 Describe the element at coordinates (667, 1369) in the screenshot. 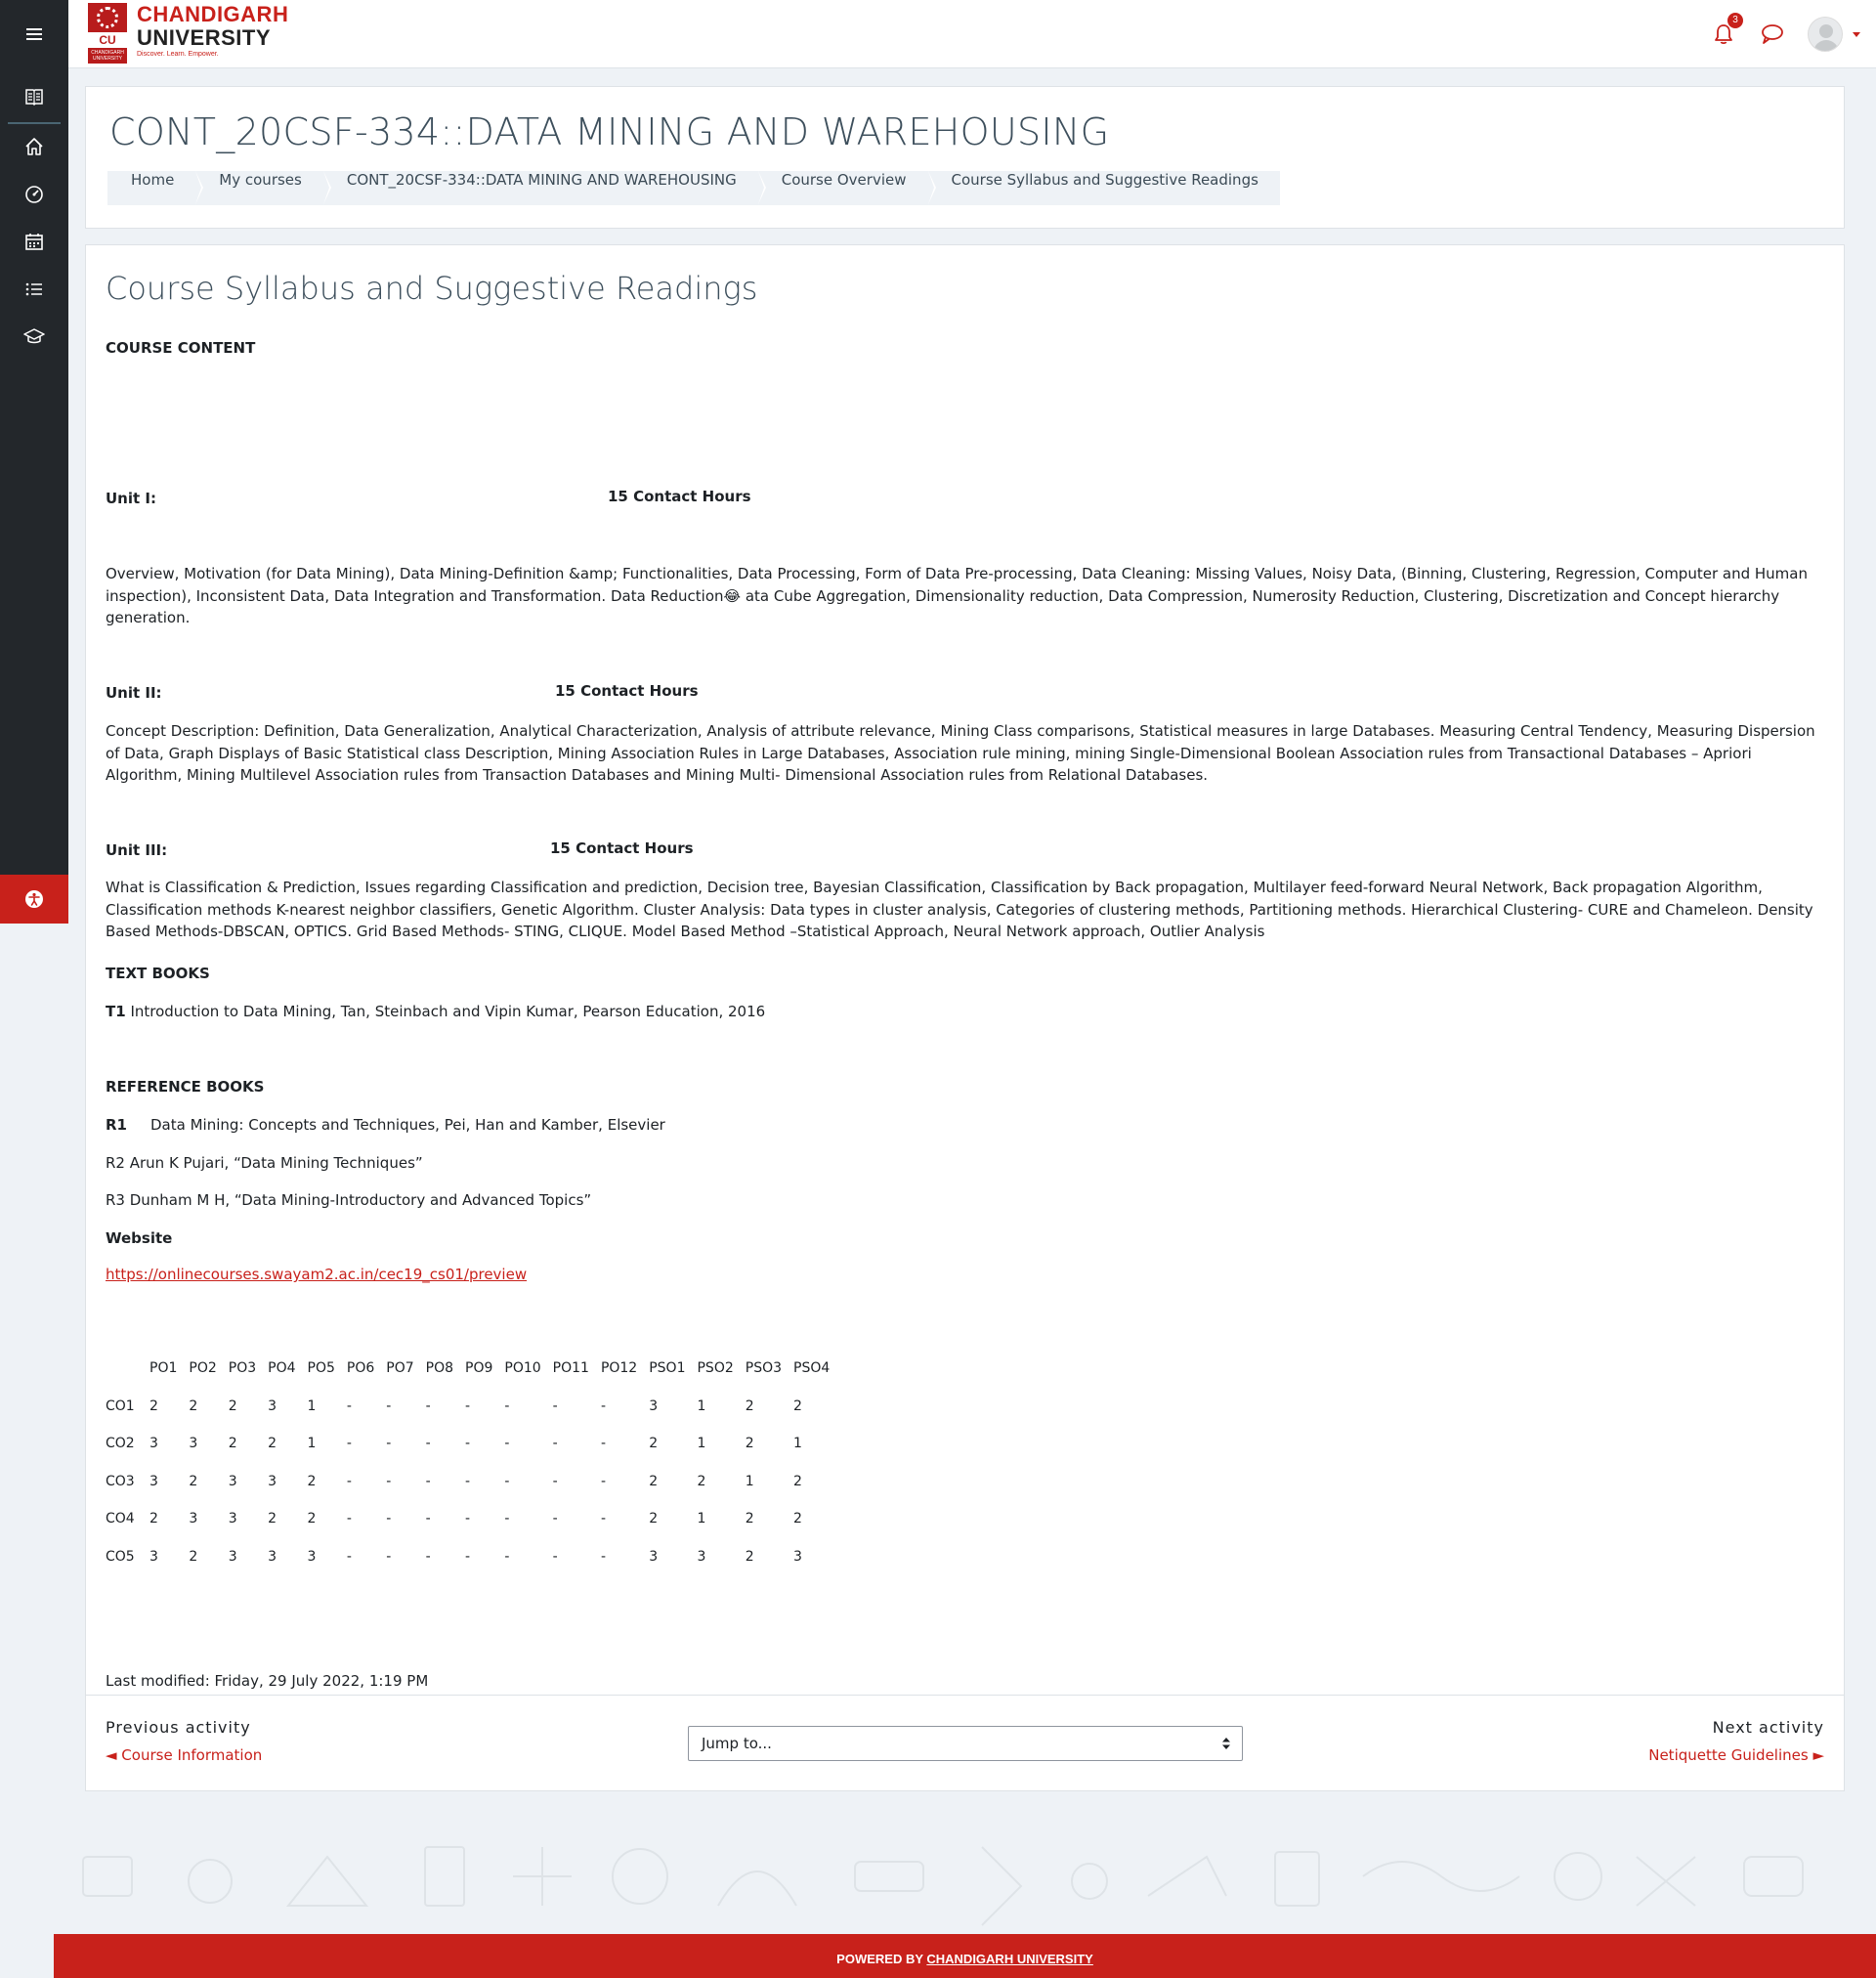

I see `table-header-cell: PSO1` at that location.